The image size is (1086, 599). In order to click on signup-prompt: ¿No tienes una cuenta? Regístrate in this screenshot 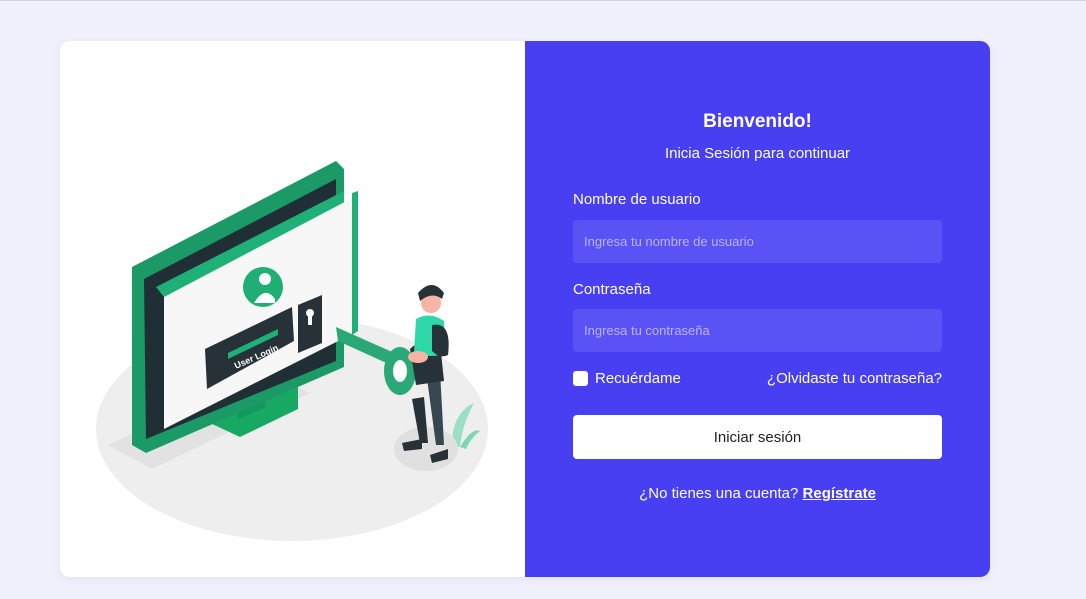, I will do `click(757, 493)`.